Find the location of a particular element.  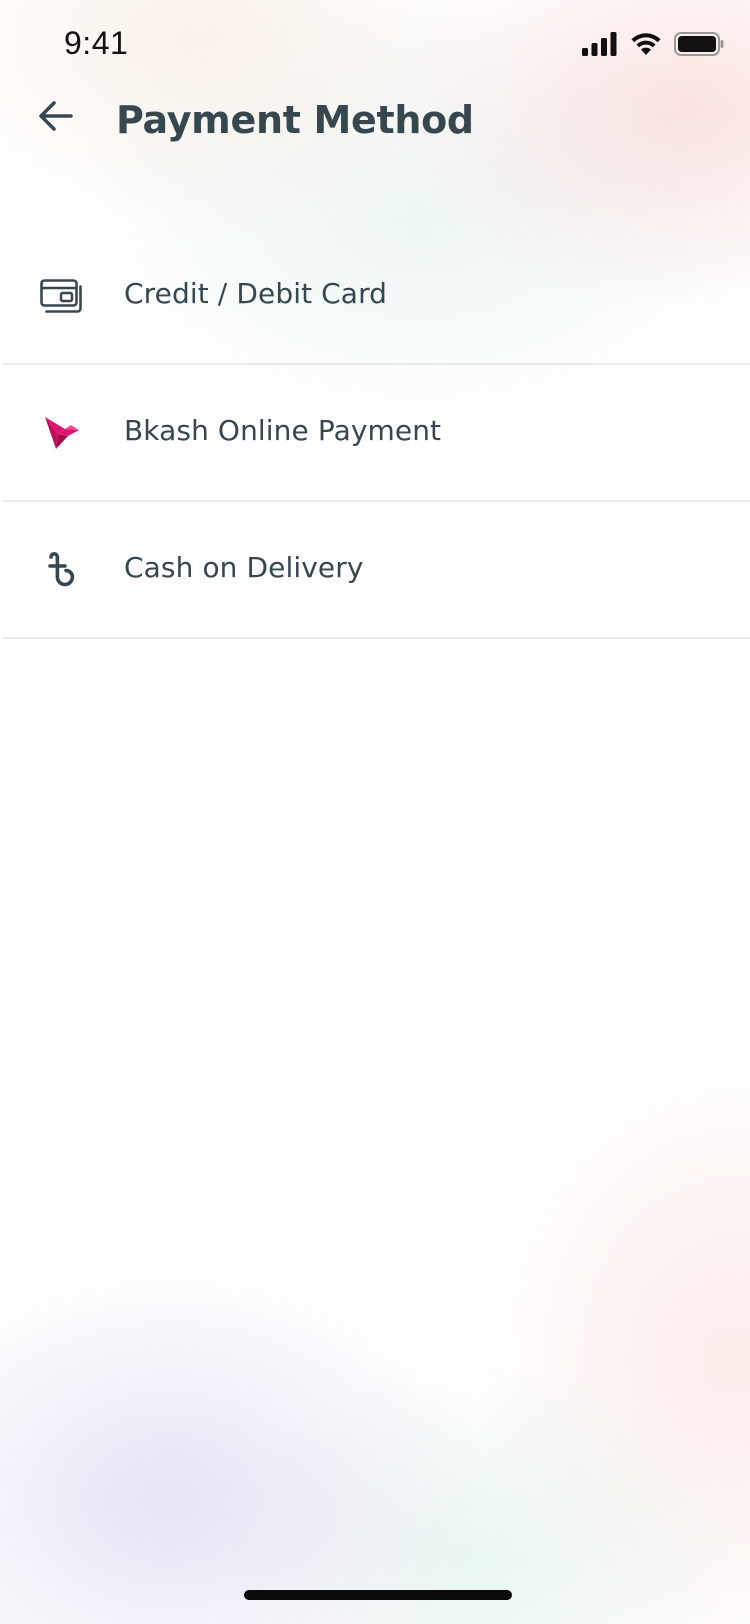

bkash-bird-icon is located at coordinates (61, 433).